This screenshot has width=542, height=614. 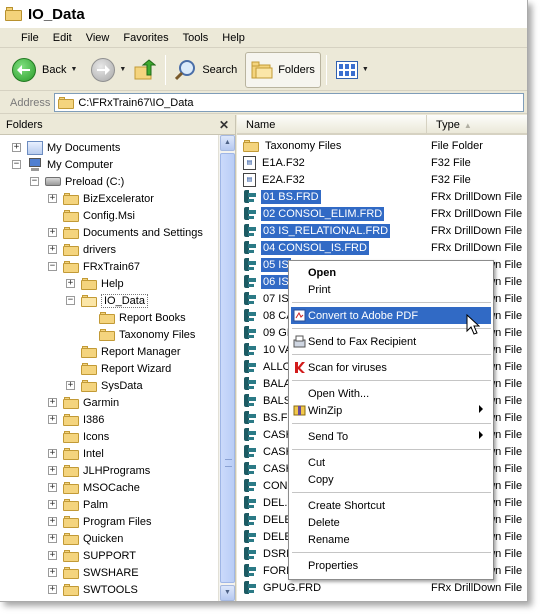 What do you see at coordinates (382, 179) in the screenshot?
I see `file-row: ▤ E2A.F32 F32 File` at bounding box center [382, 179].